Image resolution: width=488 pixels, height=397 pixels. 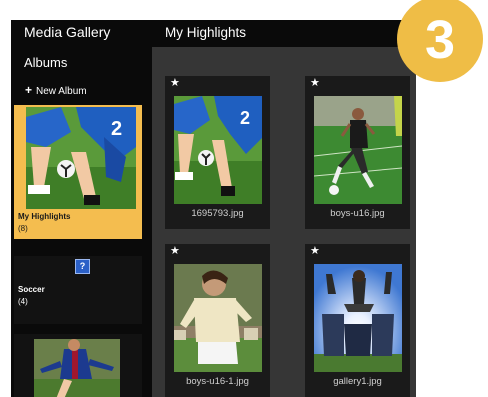 I want to click on album-cover-thumbnail: 2, so click(x=81, y=158).